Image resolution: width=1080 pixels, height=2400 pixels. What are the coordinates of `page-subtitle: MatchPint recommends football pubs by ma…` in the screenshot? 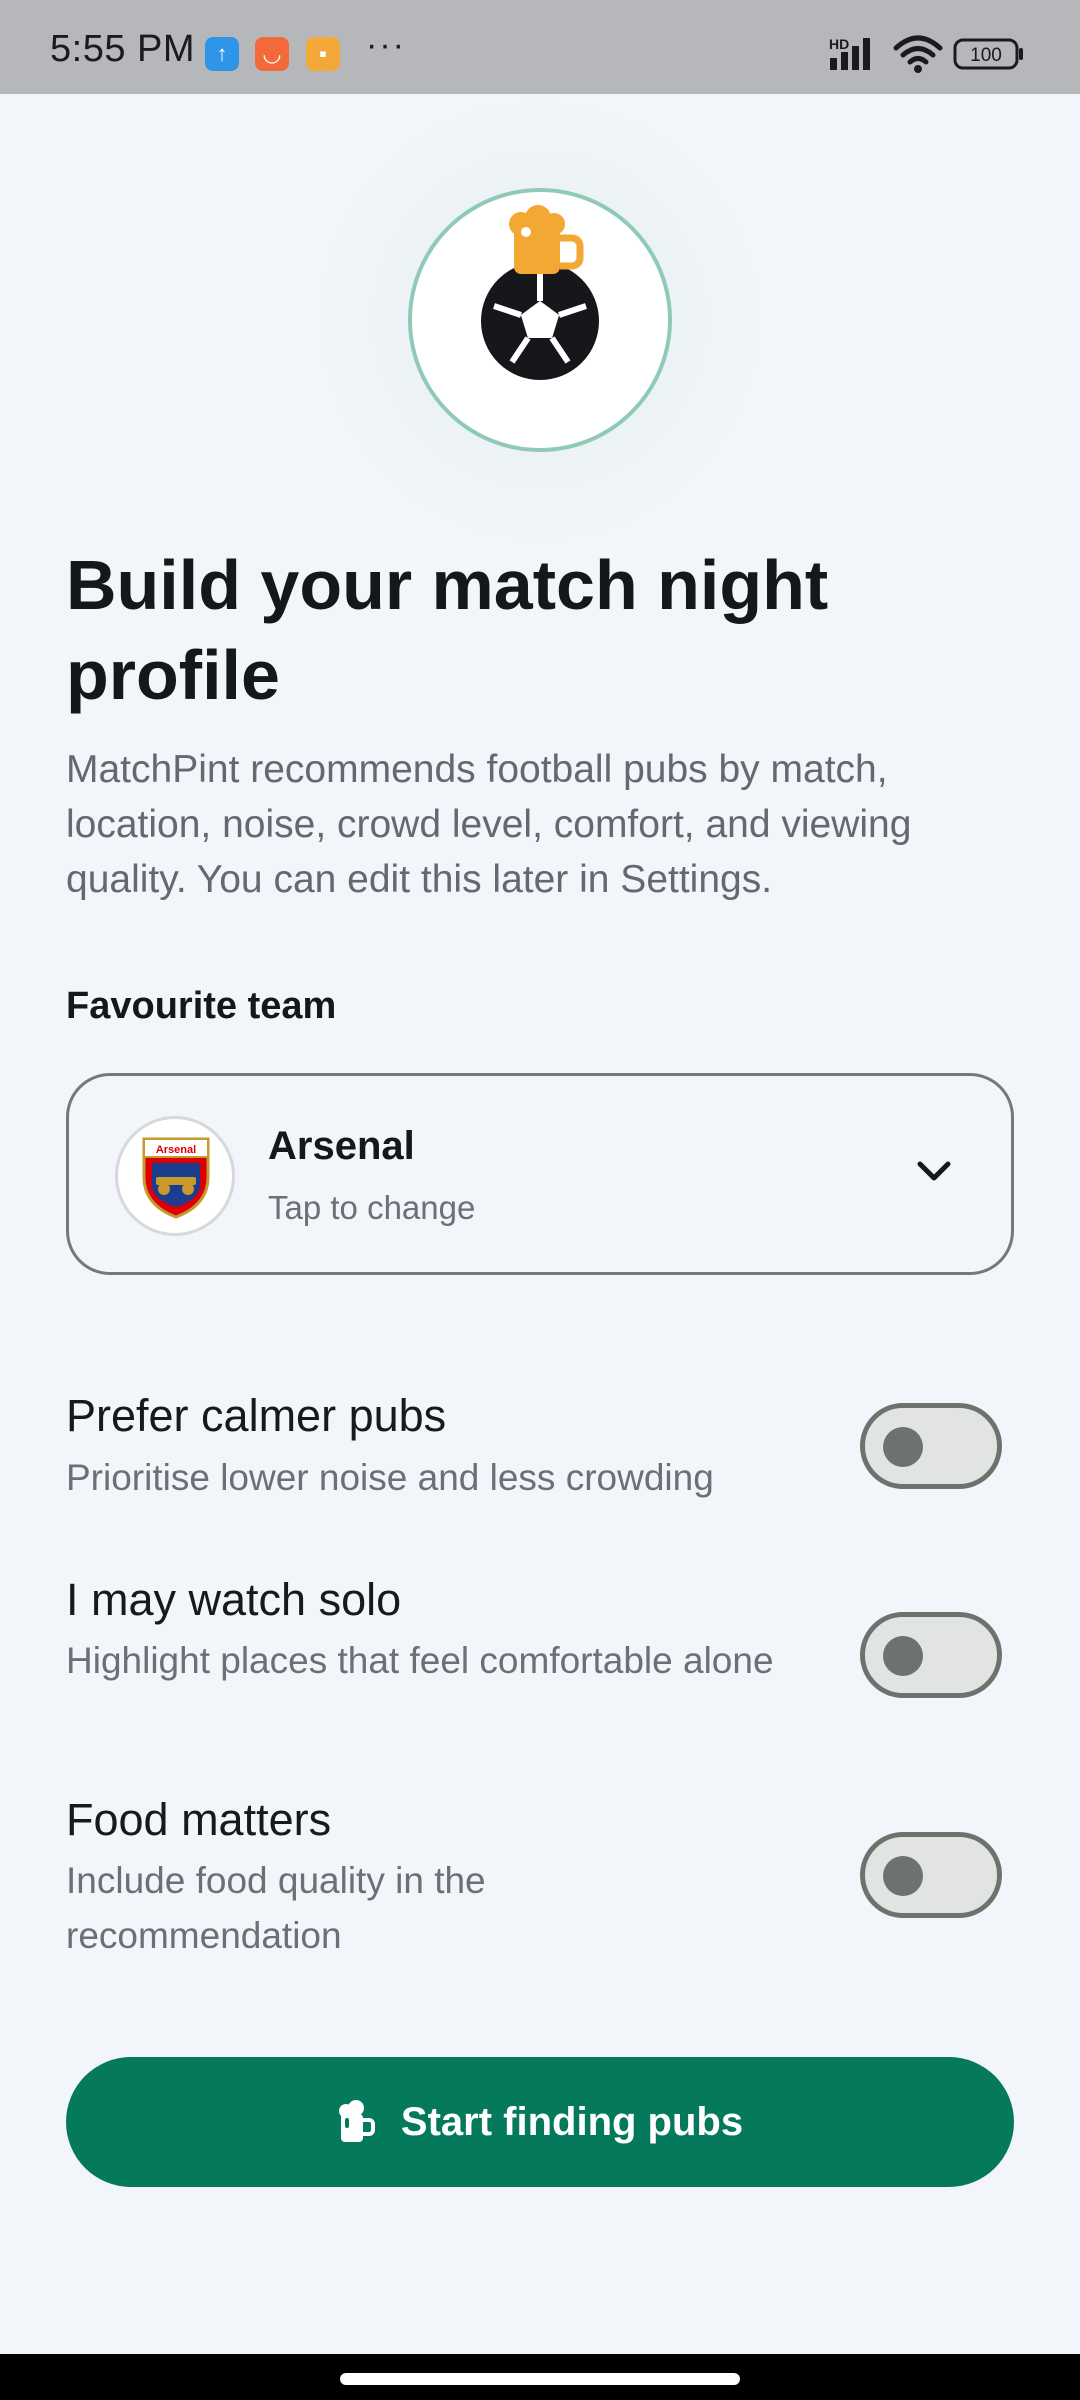 It's located at (489, 824).